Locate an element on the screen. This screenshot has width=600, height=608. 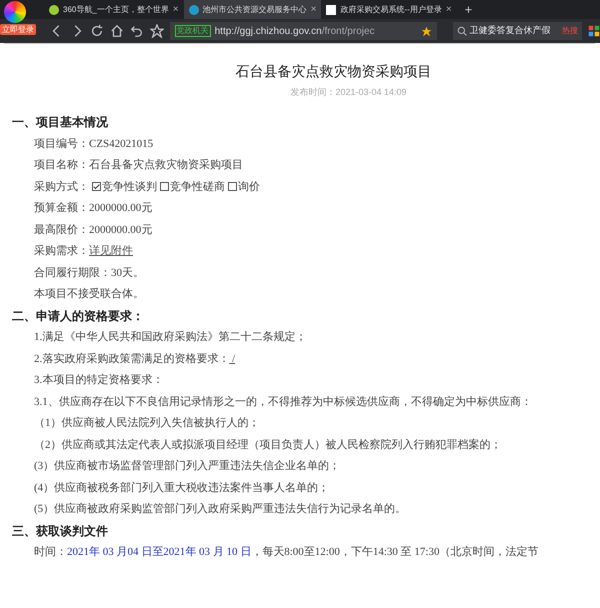
text-line: 1.满足《中华人民共和国政府采购法》第二十二条规定； is located at coordinates (170, 337).